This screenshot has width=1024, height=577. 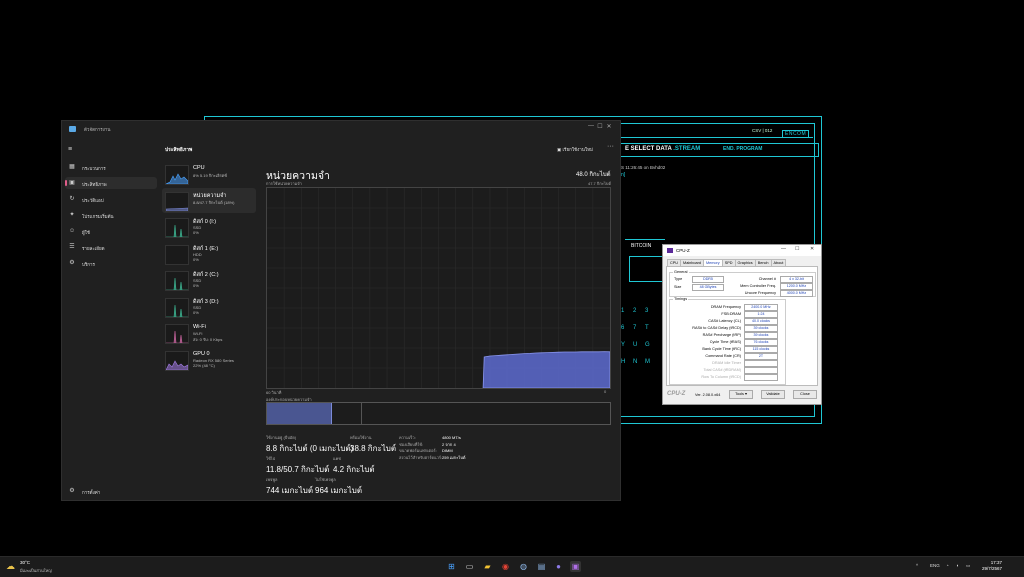 What do you see at coordinates (681, 272) in the screenshot?
I see `general-group-label: General` at bounding box center [681, 272].